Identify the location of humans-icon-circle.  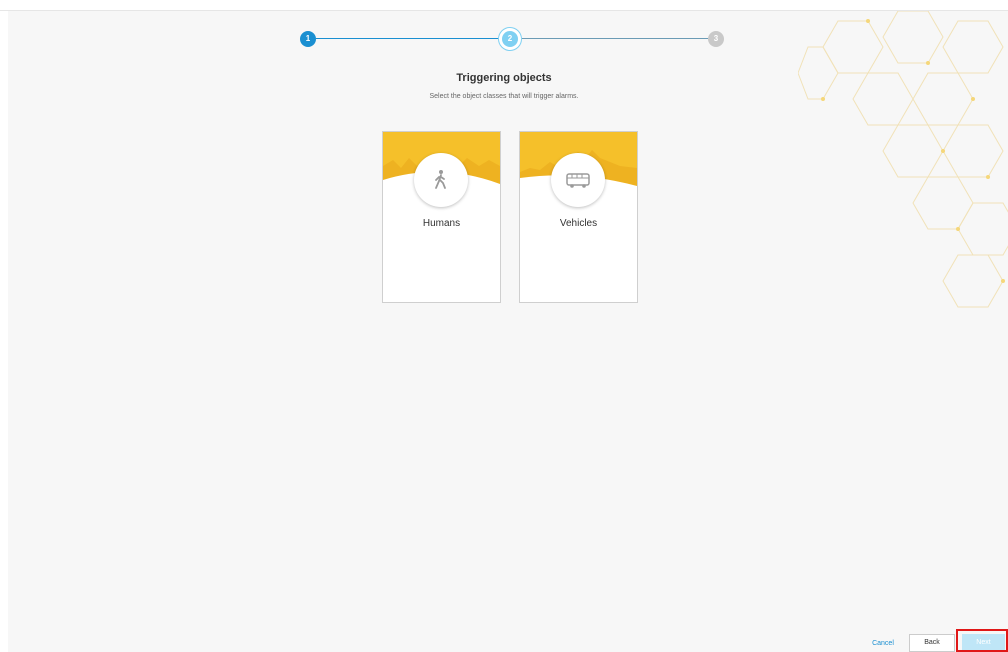
(441, 180).